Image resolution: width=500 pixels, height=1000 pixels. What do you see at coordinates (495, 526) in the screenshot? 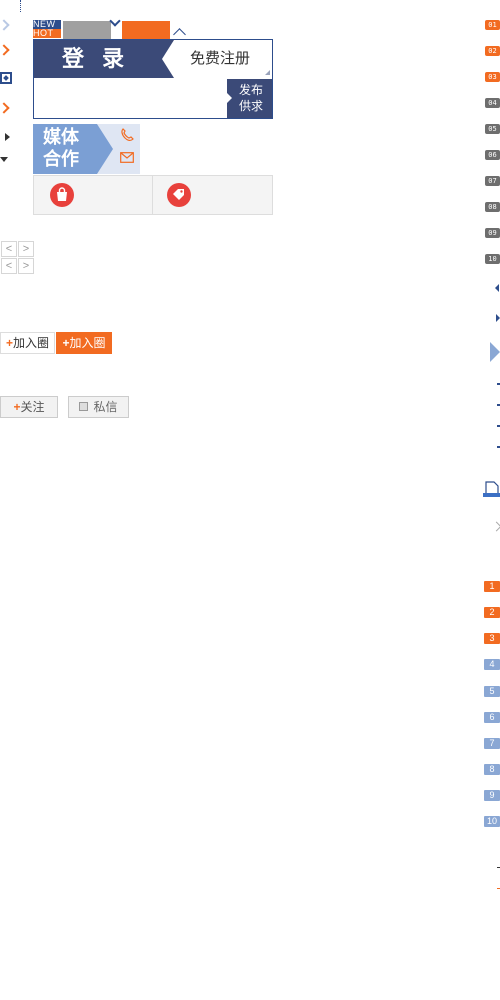
I see `chevron-right-icon` at bounding box center [495, 526].